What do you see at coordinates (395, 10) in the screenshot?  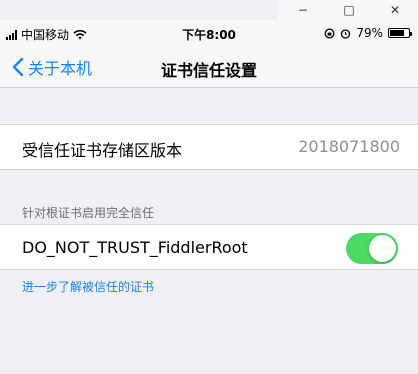 I see `close-button: ✕` at bounding box center [395, 10].